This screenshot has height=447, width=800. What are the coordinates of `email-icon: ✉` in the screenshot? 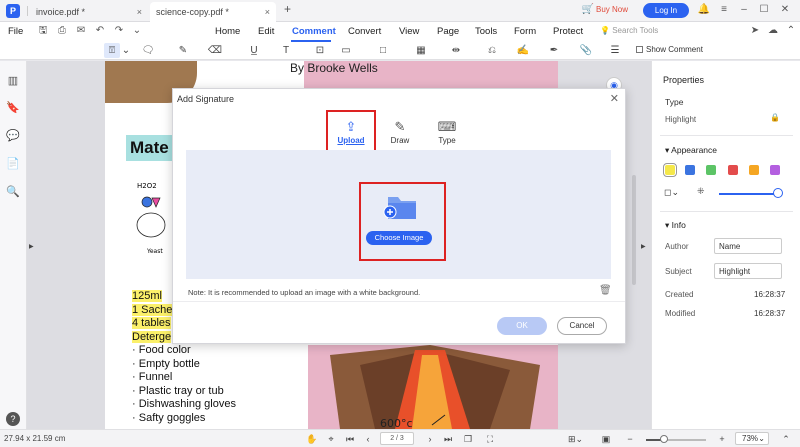 It's located at (81, 31).